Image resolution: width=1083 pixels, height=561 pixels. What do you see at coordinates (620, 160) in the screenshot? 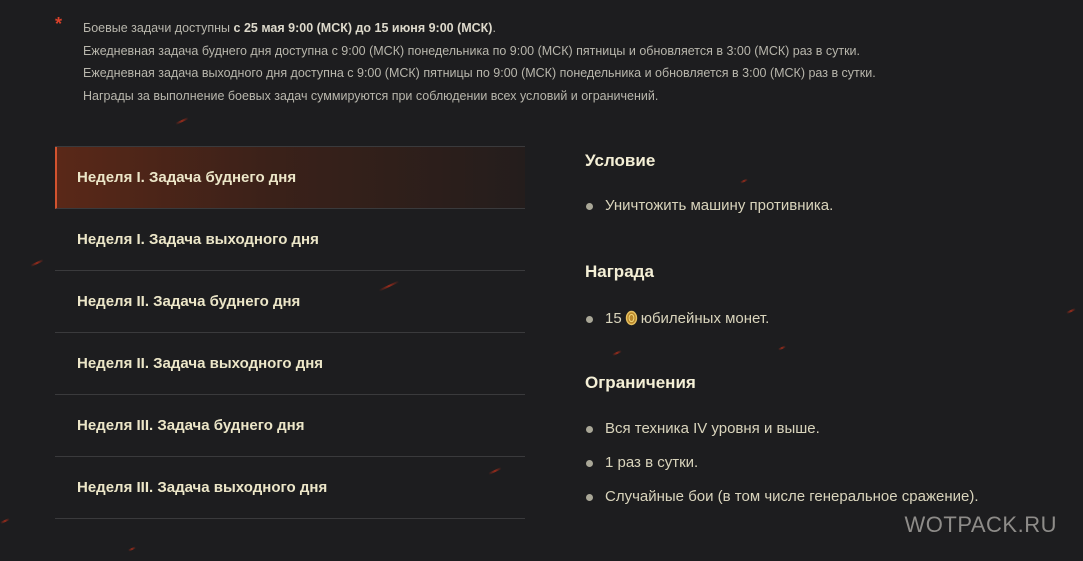
I see `condition-title: Условие` at bounding box center [620, 160].